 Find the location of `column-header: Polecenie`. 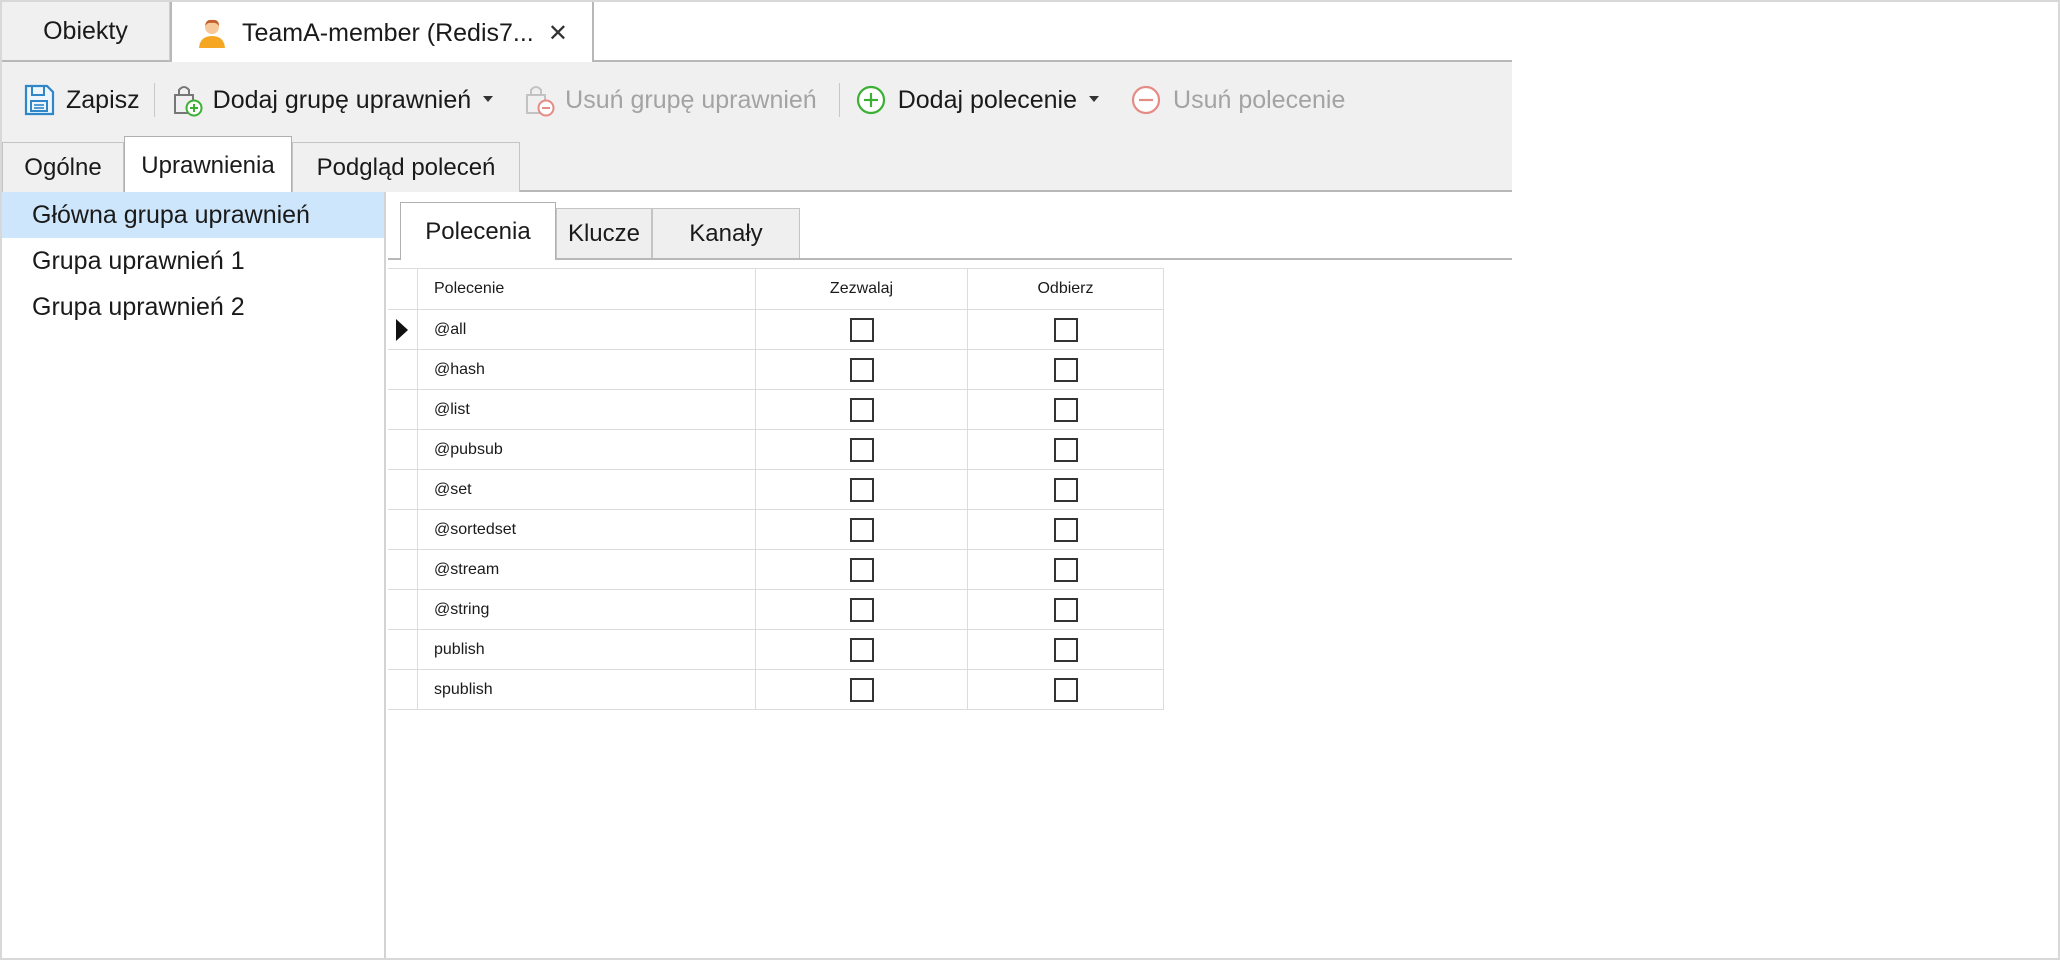

column-header: Polecenie is located at coordinates (587, 289).